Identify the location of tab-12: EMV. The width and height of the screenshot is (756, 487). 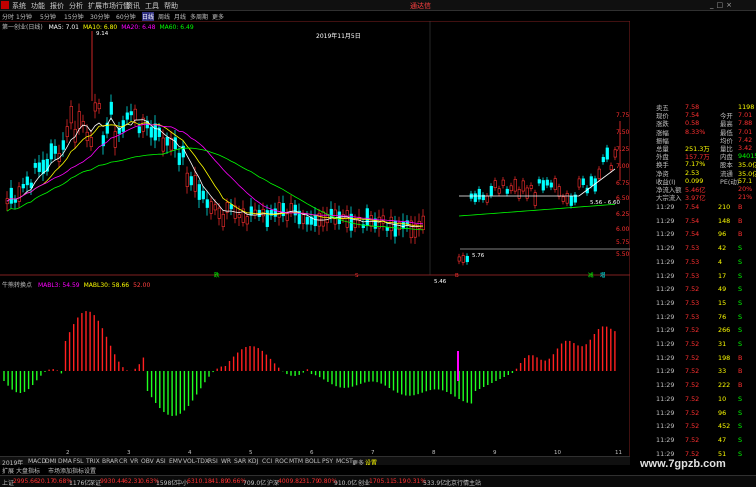
(175, 461).